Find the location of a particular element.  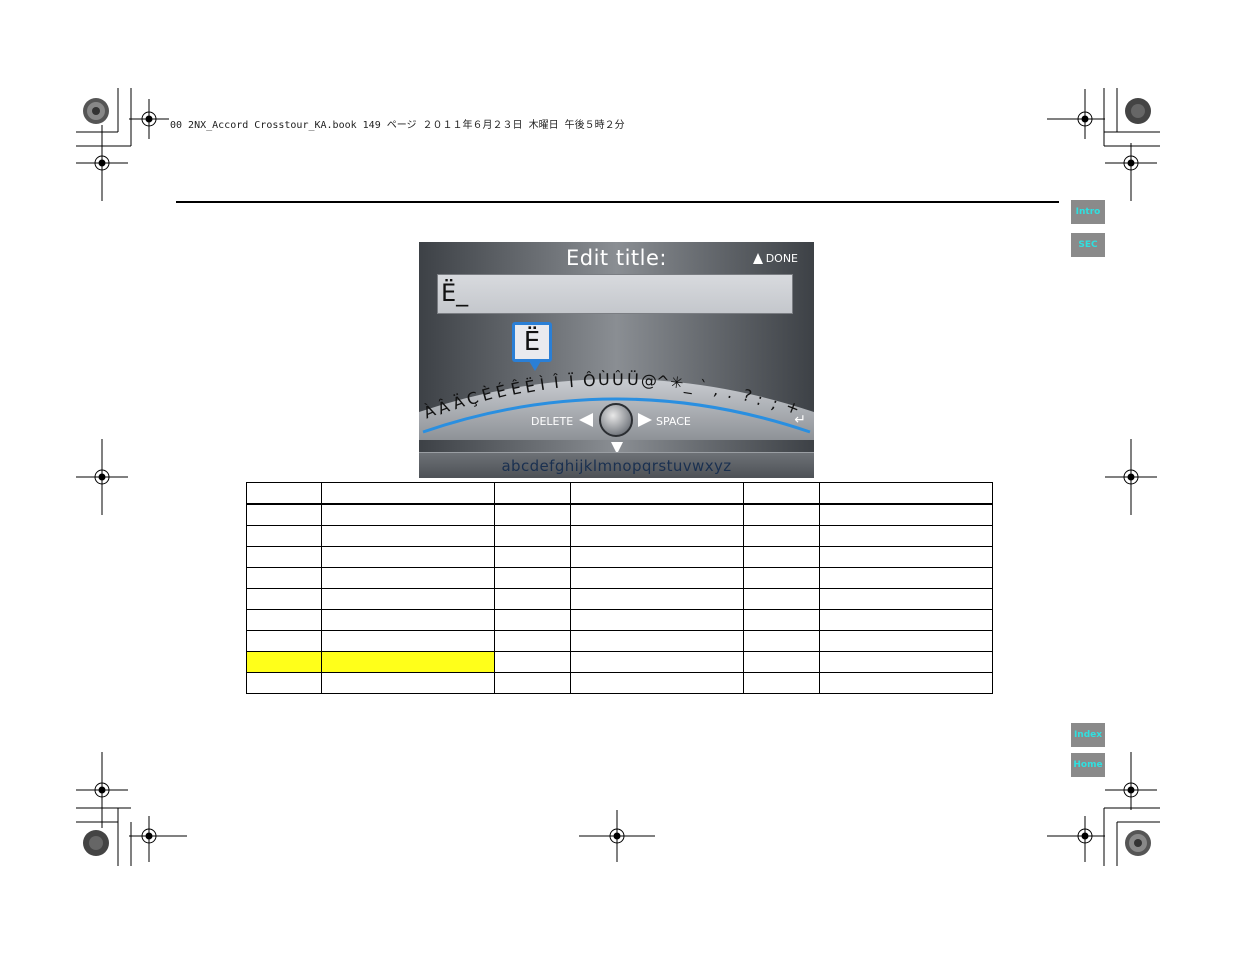

char-key: Û is located at coordinates (618, 379).